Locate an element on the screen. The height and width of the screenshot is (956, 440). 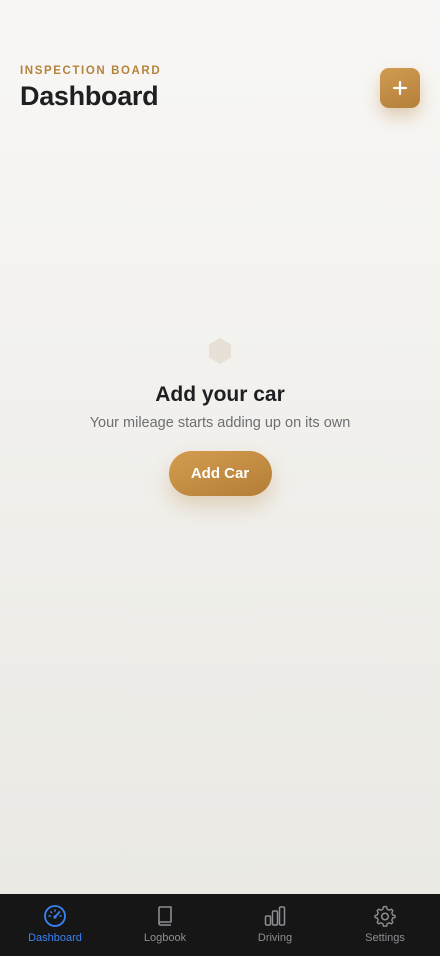
book-icon is located at coordinates (165, 916).